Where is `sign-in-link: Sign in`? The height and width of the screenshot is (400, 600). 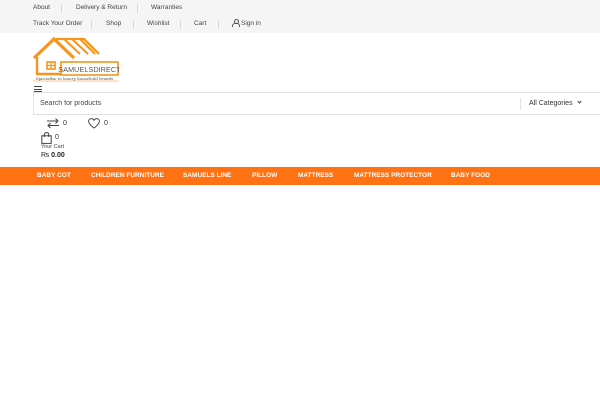 sign-in-link: Sign in is located at coordinates (246, 24).